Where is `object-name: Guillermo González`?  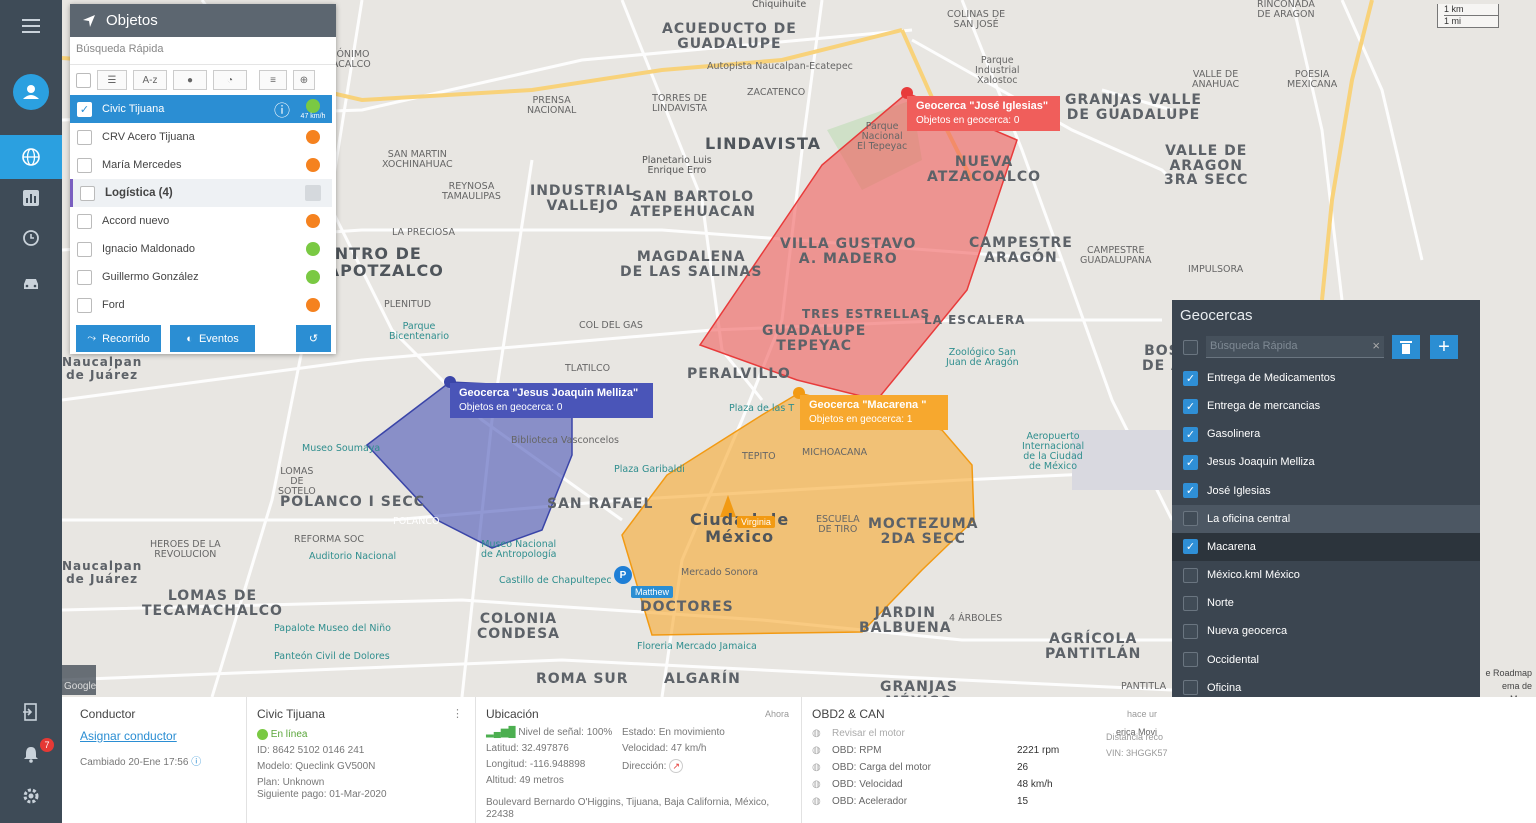
object-name: Guillermo González is located at coordinates (150, 277).